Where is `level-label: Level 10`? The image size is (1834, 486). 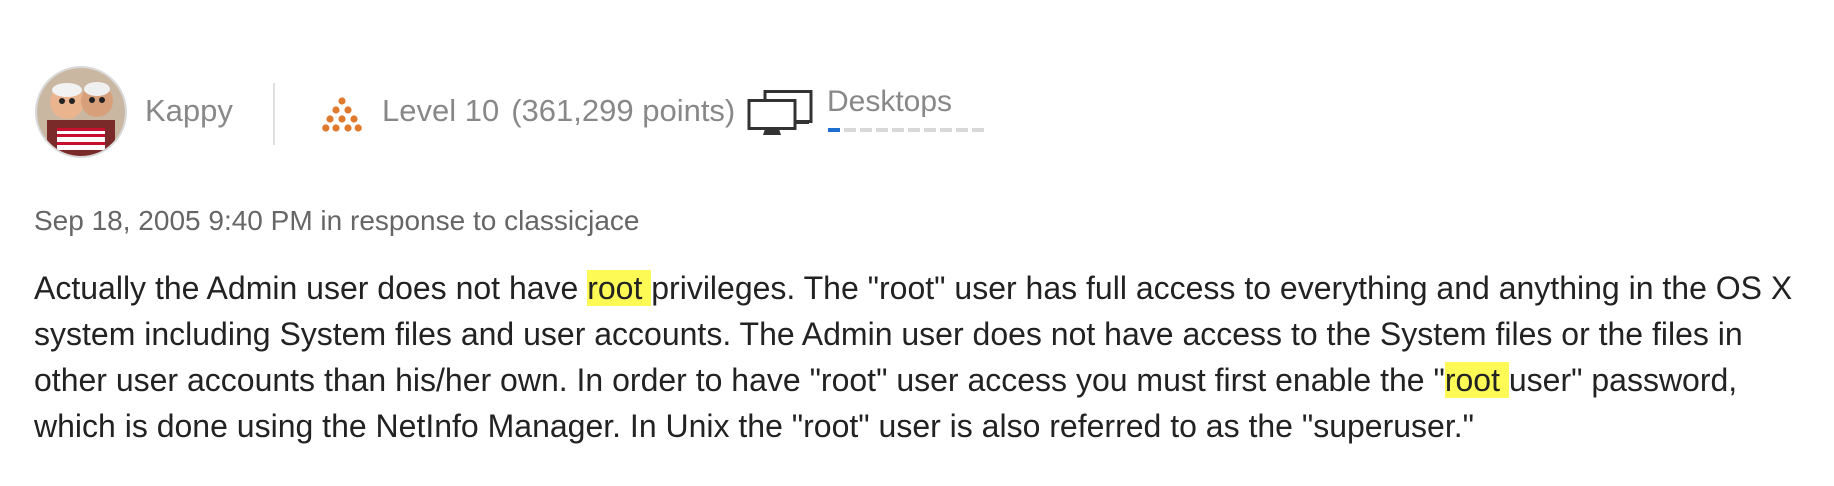 level-label: Level 10 is located at coordinates (441, 110).